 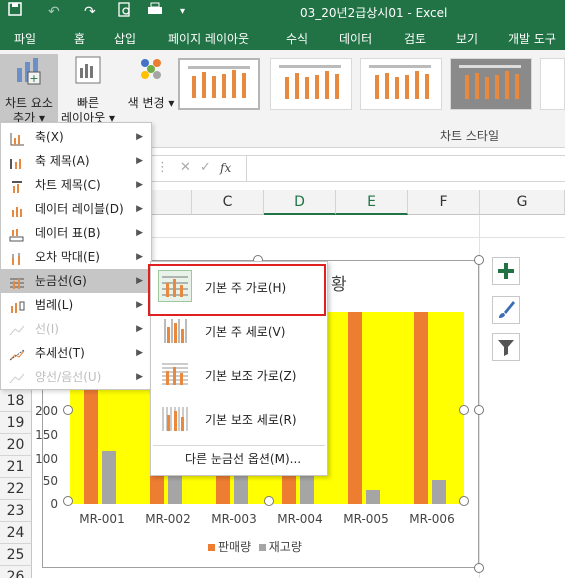 What do you see at coordinates (17, 234) in the screenshot?
I see `data-table-icon` at bounding box center [17, 234].